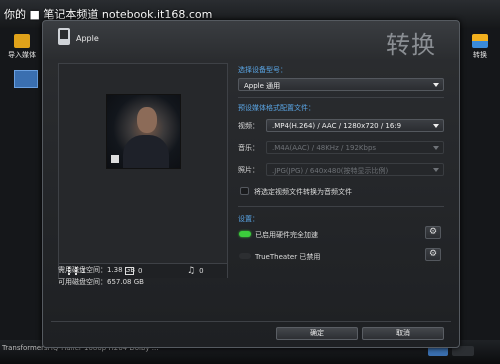  I want to click on thumbnail-suit, so click(146, 151).